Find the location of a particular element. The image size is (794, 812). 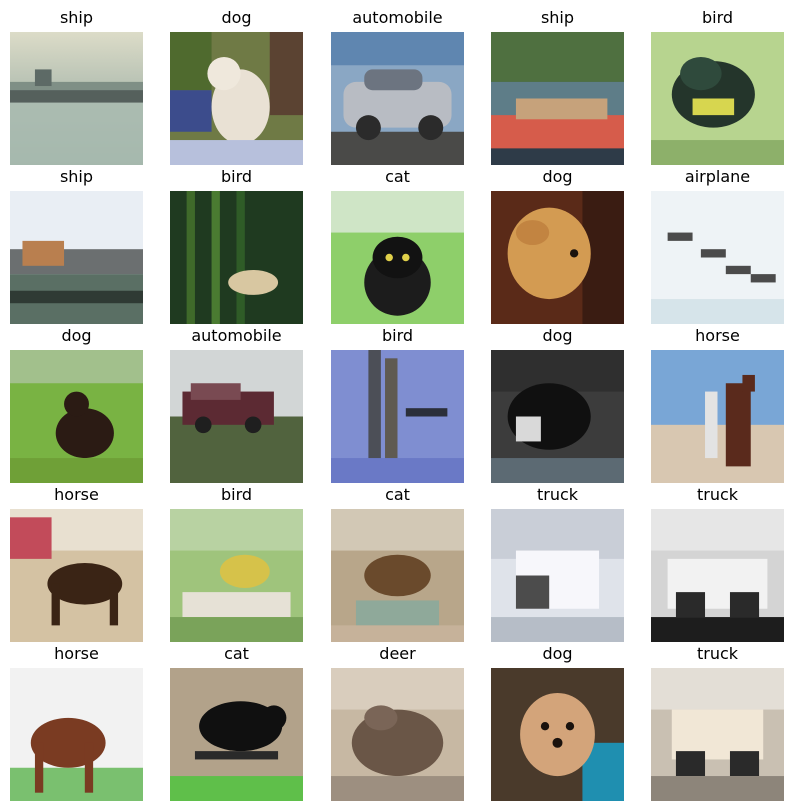

image-cell: deer is located at coordinates (397, 722).